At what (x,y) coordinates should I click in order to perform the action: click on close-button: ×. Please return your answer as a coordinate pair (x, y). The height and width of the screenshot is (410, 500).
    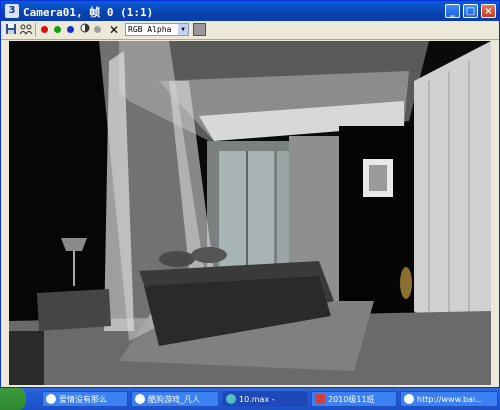
    Looking at the image, I should click on (488, 11).